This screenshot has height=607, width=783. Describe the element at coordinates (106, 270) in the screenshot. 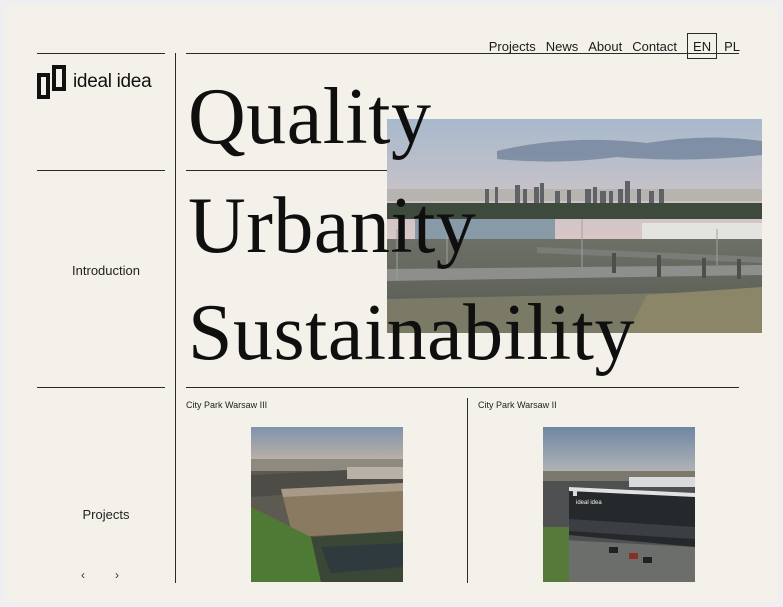

I see `sidebar-item-introduction: Introduction` at that location.